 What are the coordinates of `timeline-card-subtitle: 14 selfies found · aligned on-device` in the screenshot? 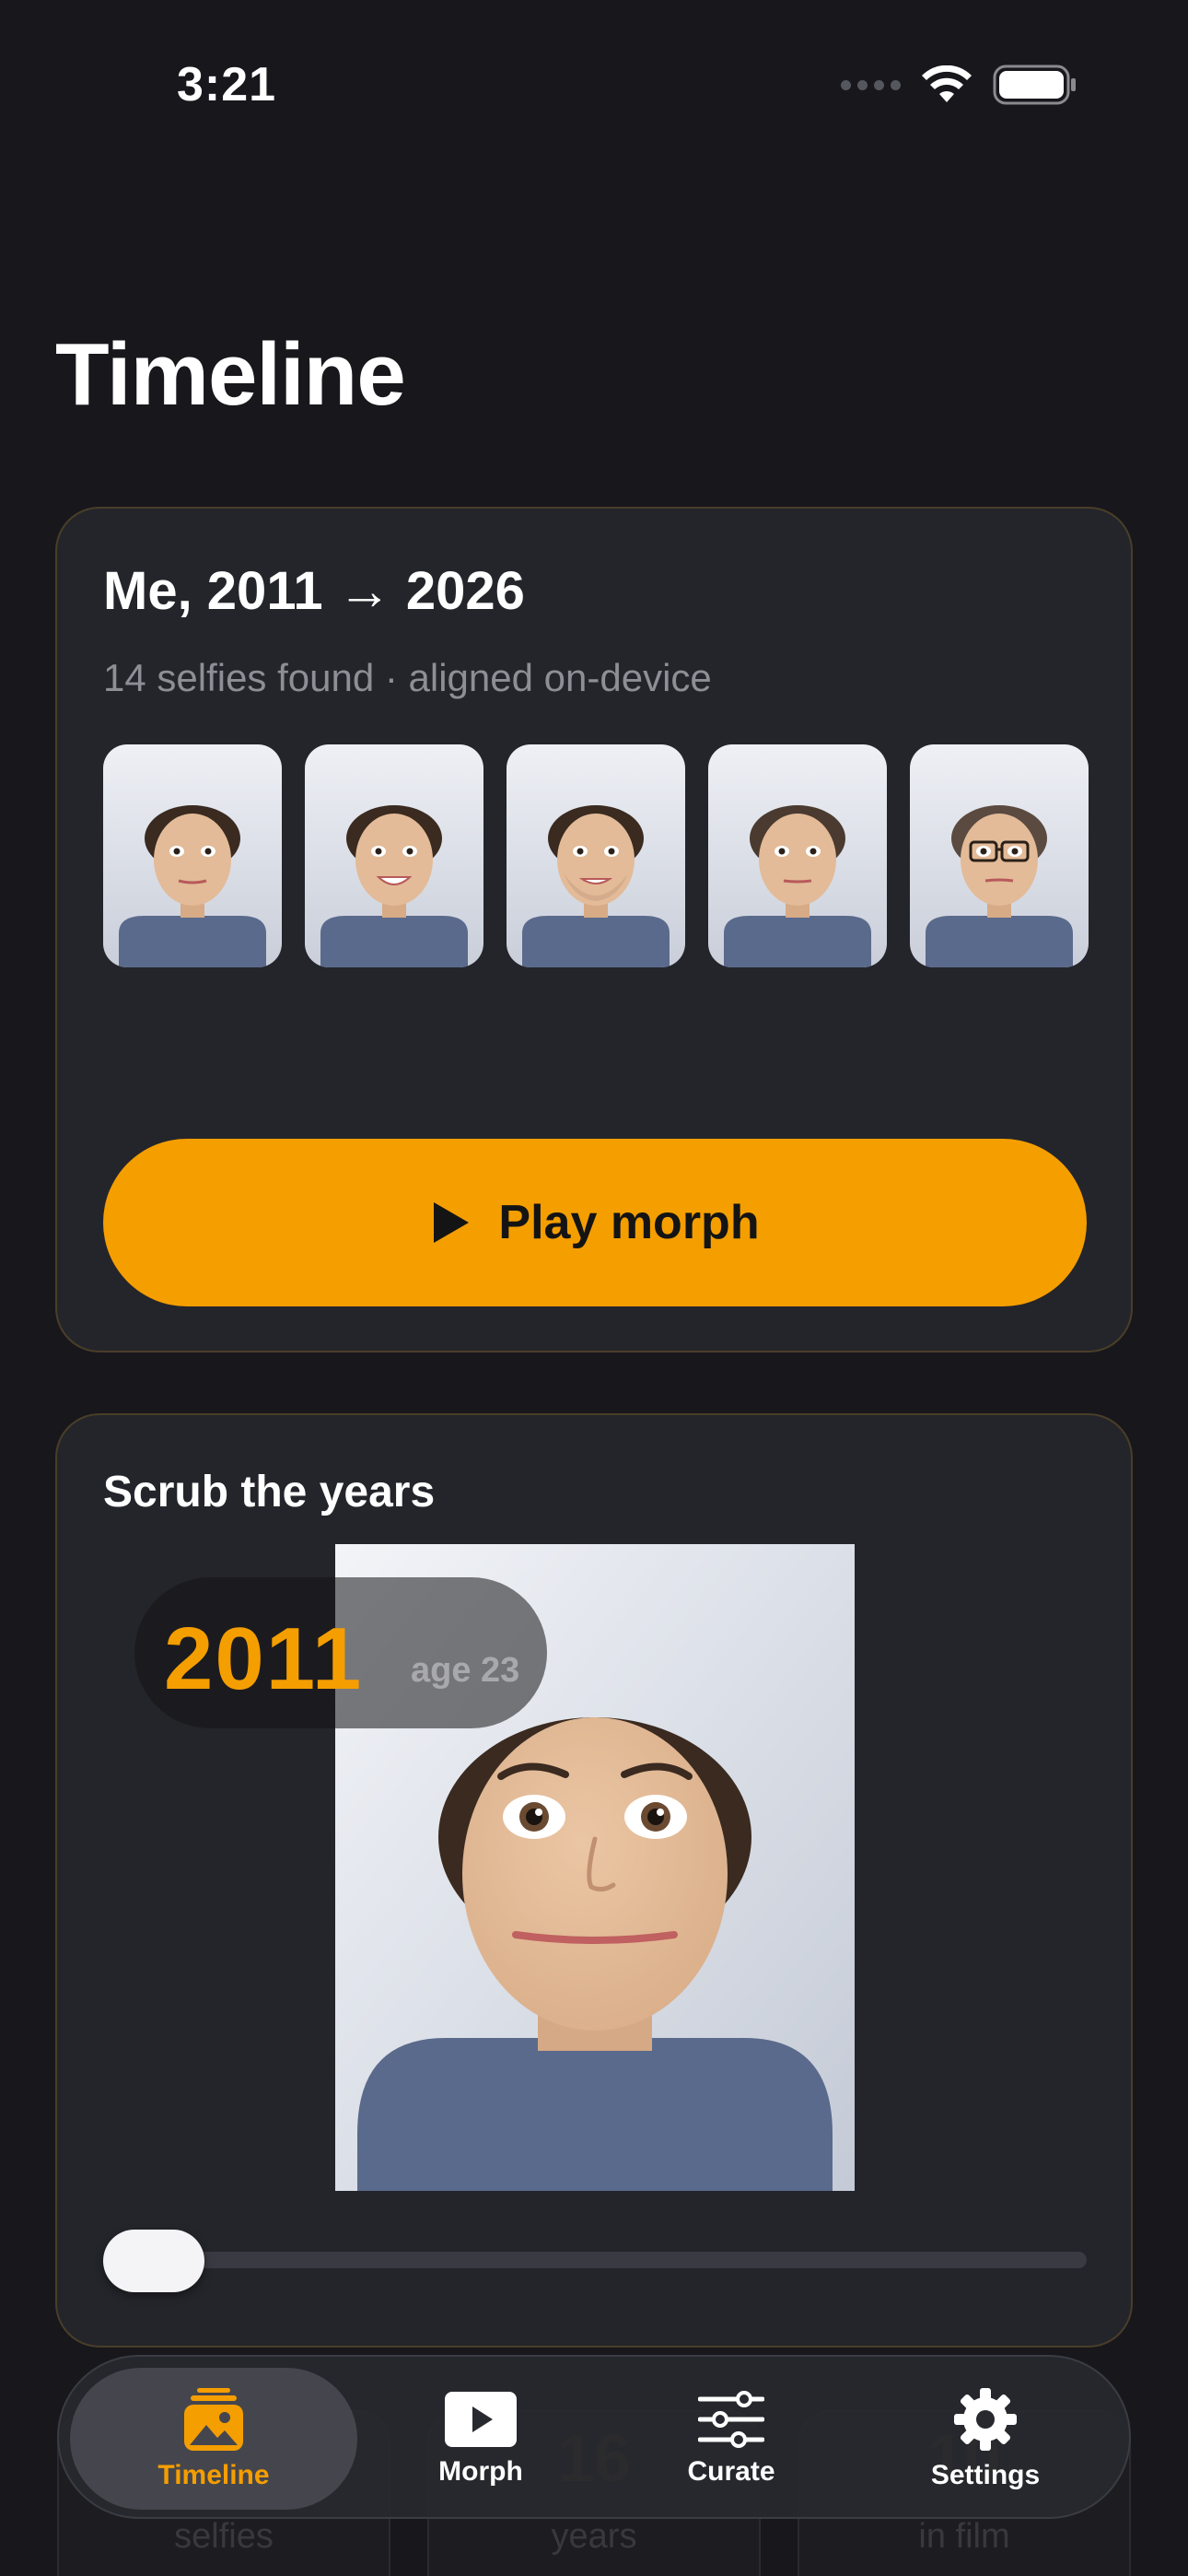 It's located at (407, 677).